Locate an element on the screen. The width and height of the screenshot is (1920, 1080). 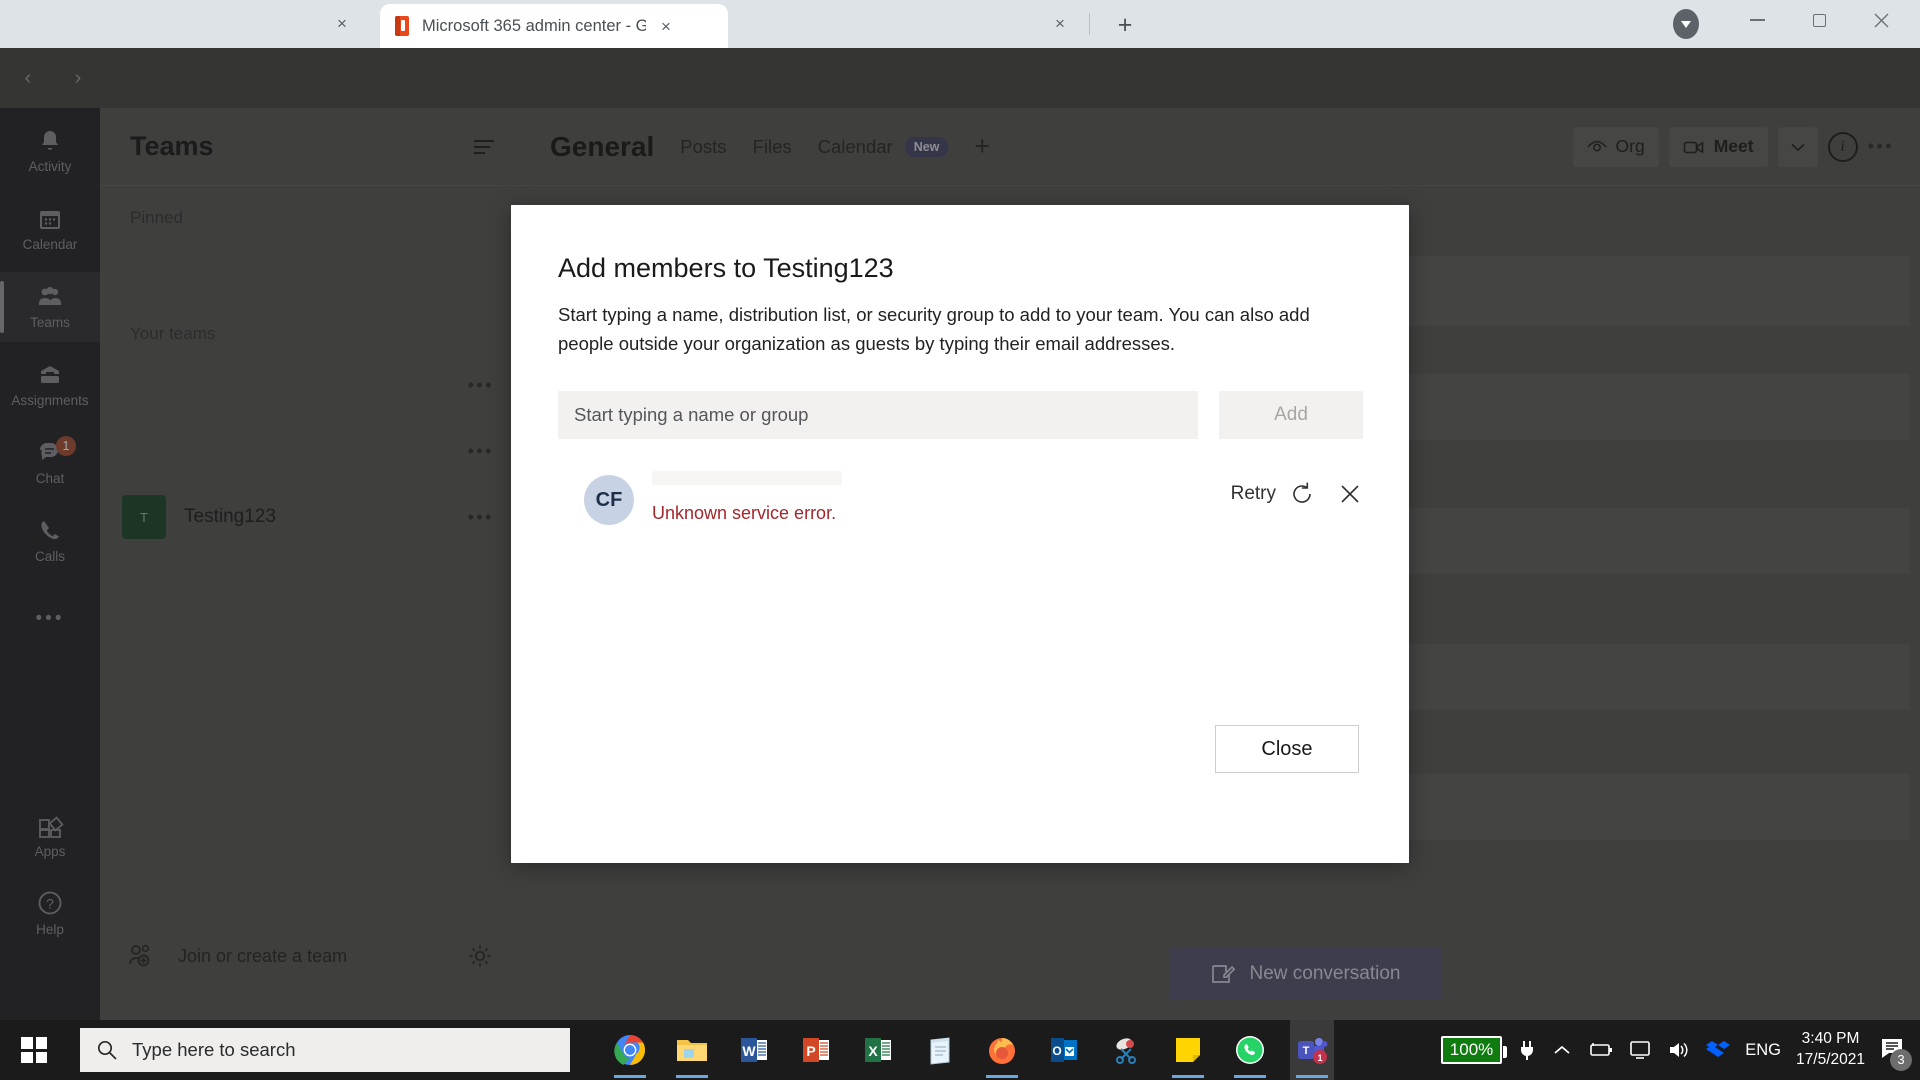
svg-text: T is located at coordinates (1306, 1051).